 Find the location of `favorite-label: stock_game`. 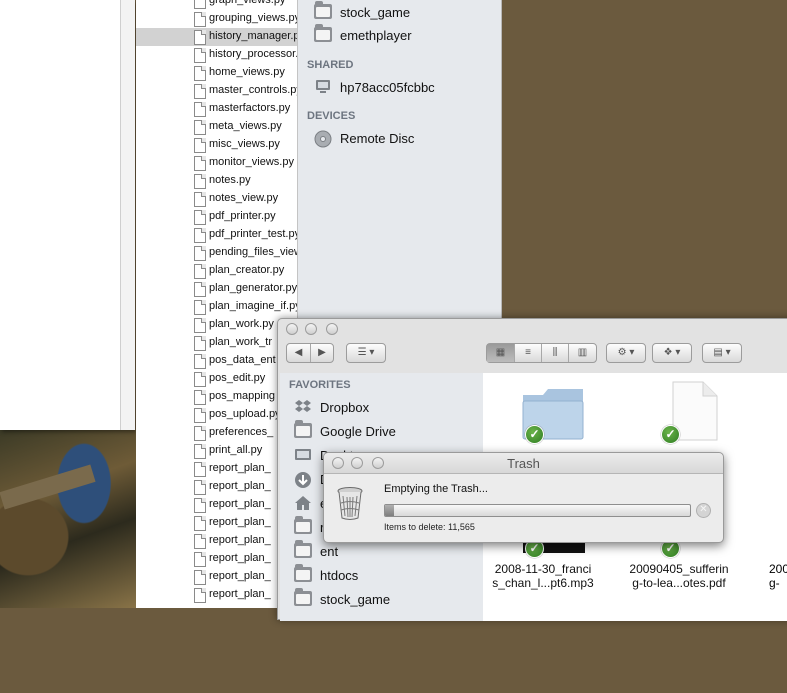

favorite-label: stock_game is located at coordinates (355, 599).